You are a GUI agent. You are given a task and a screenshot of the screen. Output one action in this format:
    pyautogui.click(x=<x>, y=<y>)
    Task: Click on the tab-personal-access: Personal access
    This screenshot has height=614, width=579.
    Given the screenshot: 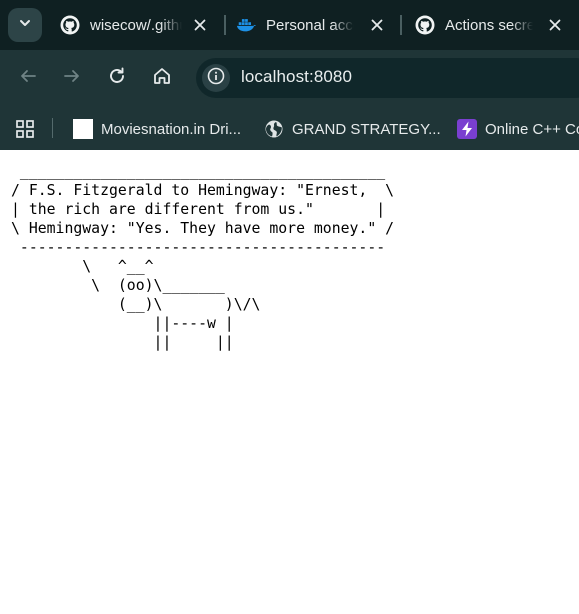 What is the action you would take?
    pyautogui.click(x=316, y=25)
    